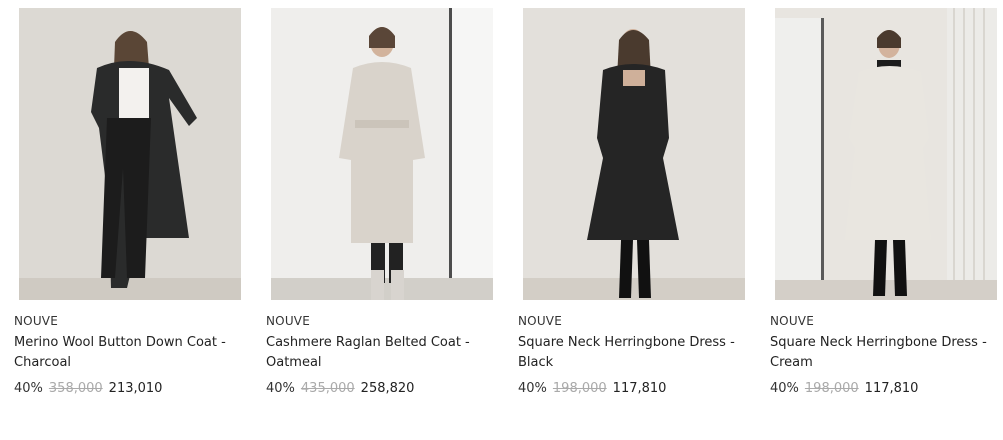 The height and width of the screenshot is (440, 1003). What do you see at coordinates (631, 353) in the screenshot?
I see `product-title: Square Neck Herringbone Dress - Black` at bounding box center [631, 353].